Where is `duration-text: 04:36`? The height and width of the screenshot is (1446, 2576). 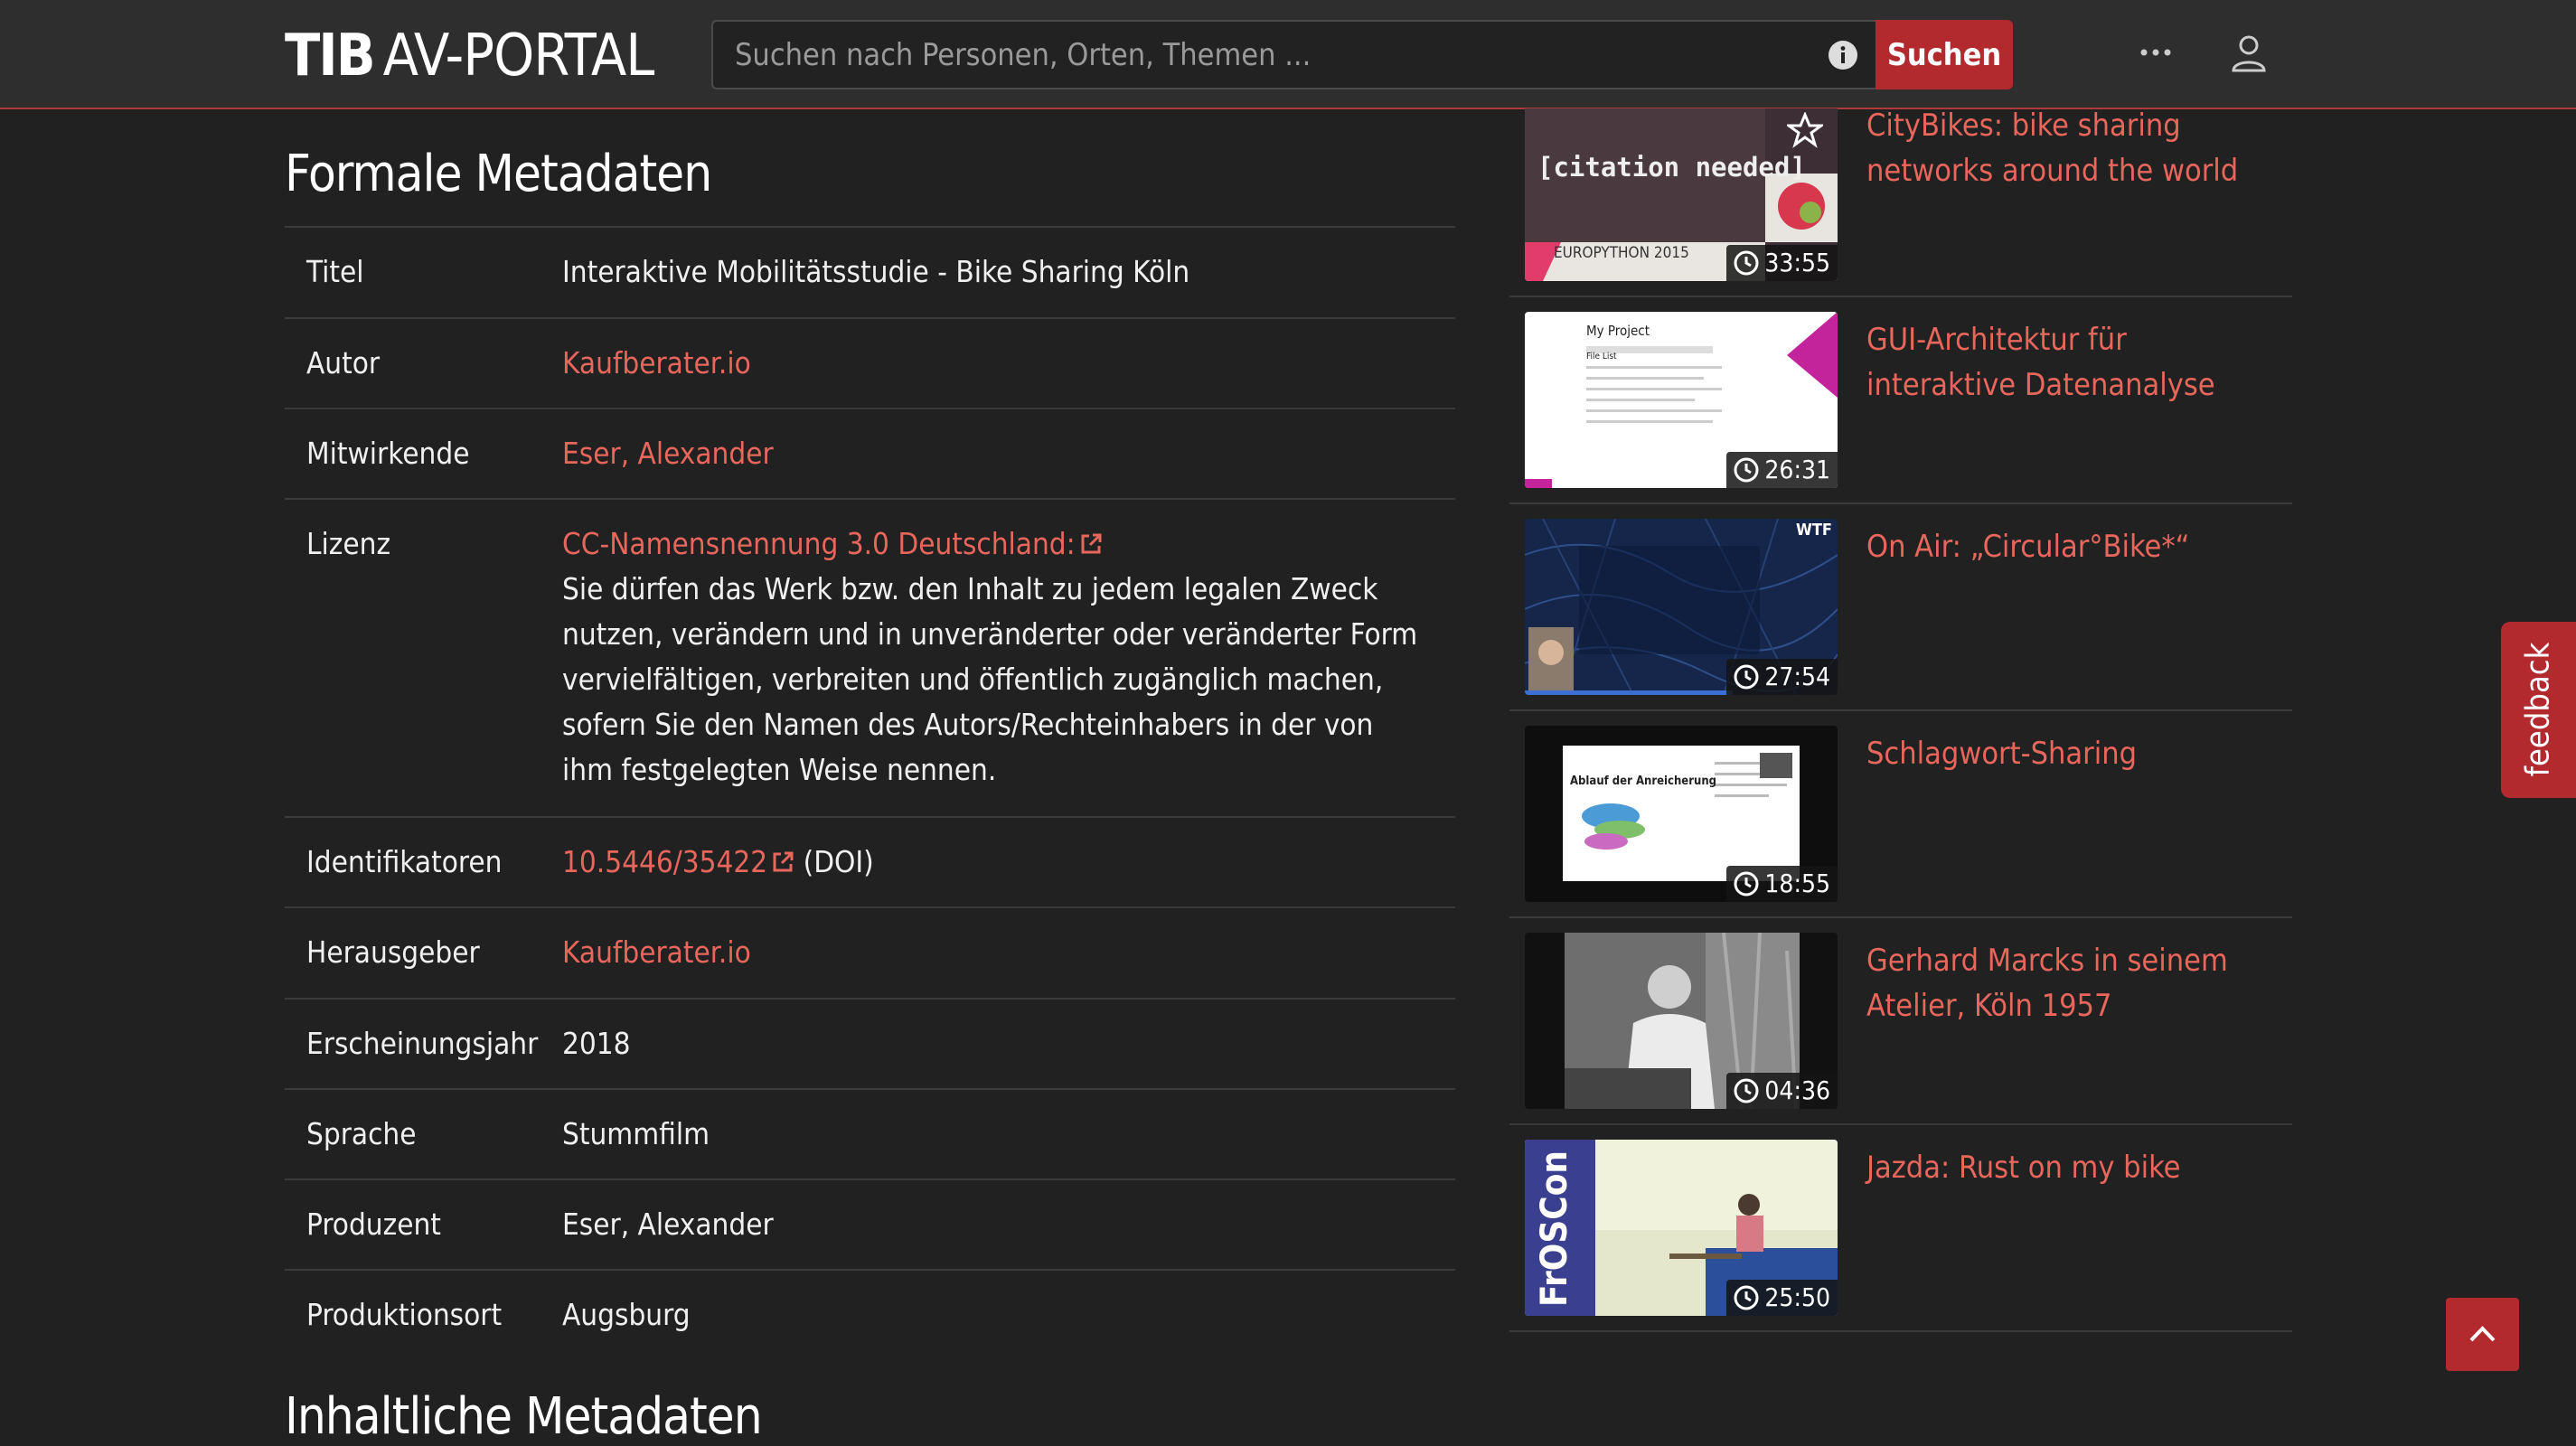 duration-text: 04:36 is located at coordinates (1797, 1090).